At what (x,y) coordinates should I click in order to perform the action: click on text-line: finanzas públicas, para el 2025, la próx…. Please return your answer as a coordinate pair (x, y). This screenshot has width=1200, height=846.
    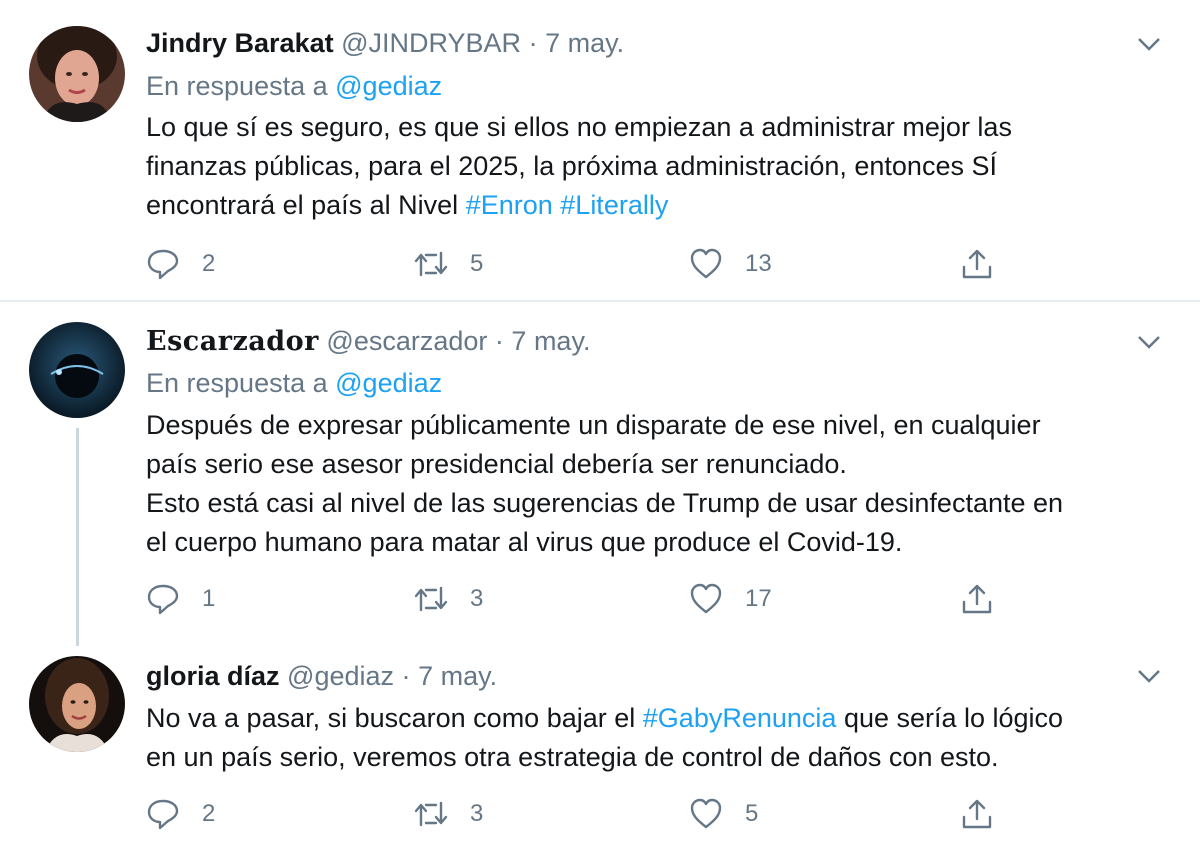
    Looking at the image, I should click on (571, 166).